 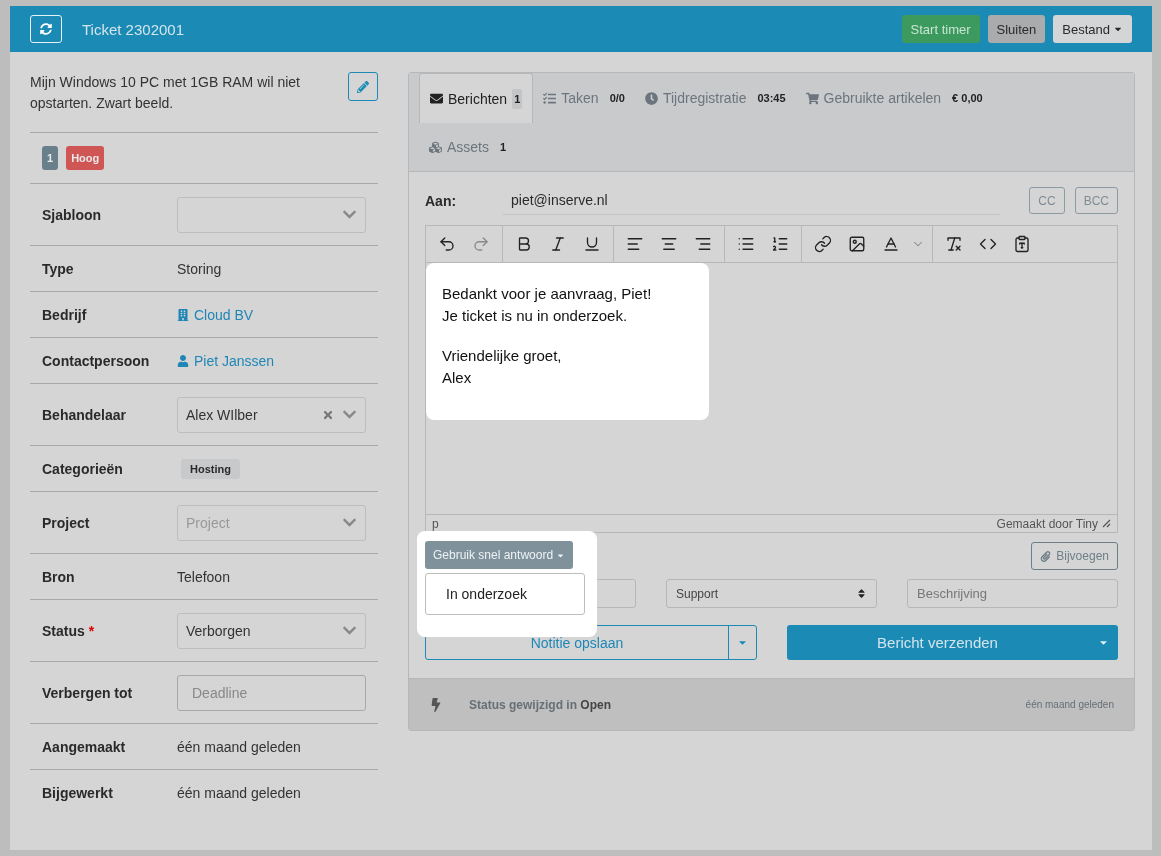 I want to click on field-label: Verbergen tot, so click(x=88, y=692).